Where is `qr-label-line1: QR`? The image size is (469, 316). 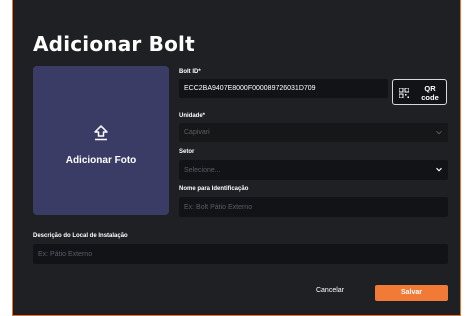
qr-label-line1: QR is located at coordinates (430, 88).